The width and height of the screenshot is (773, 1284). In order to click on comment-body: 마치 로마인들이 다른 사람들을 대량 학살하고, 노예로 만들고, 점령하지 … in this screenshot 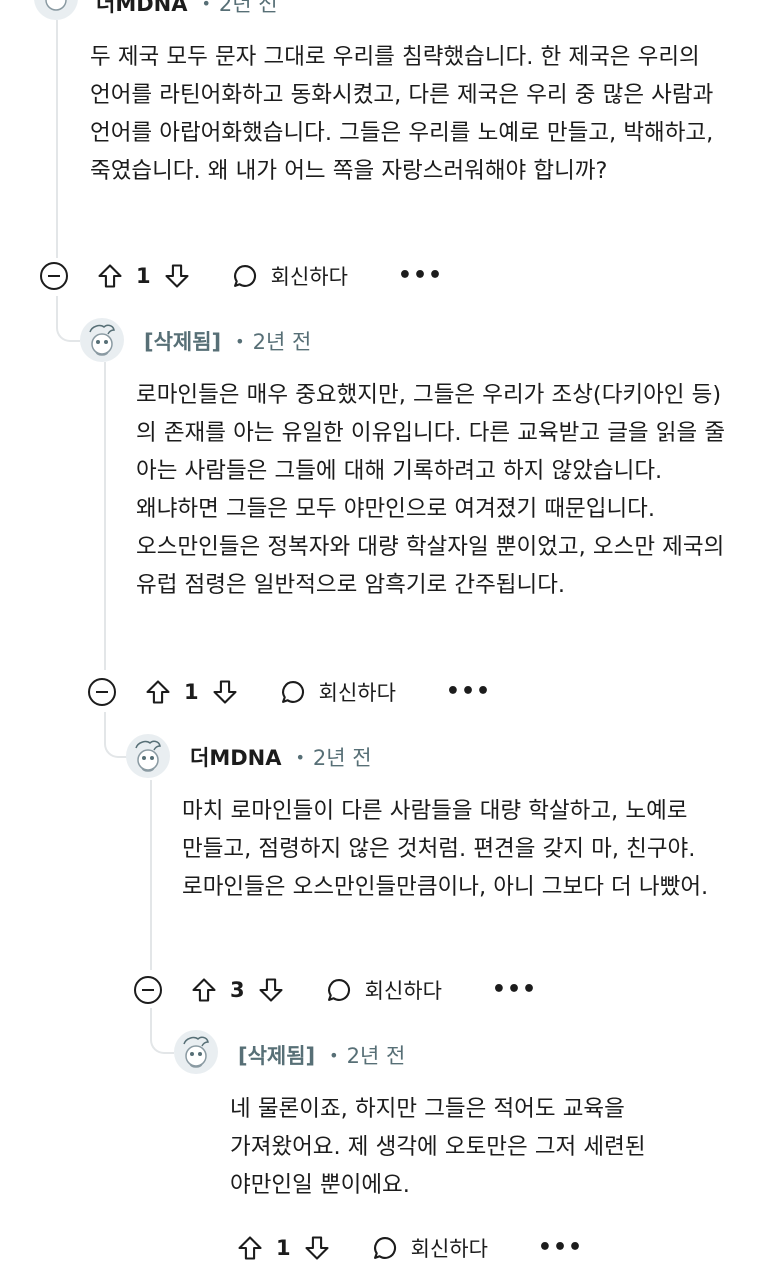, I will do `click(445, 849)`.